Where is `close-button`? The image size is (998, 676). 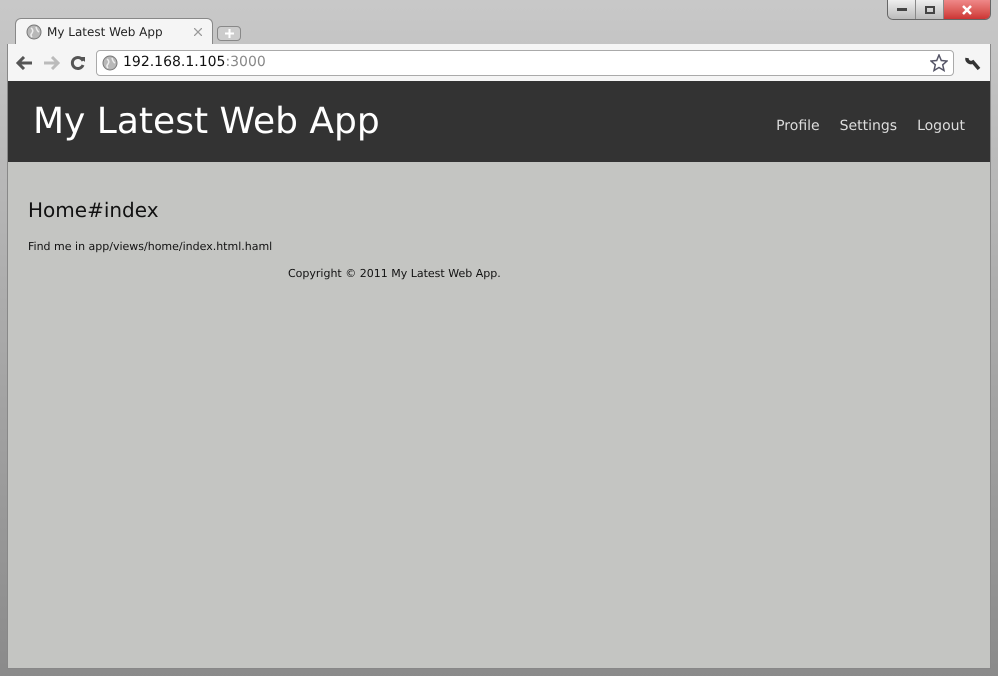
close-button is located at coordinates (967, 9).